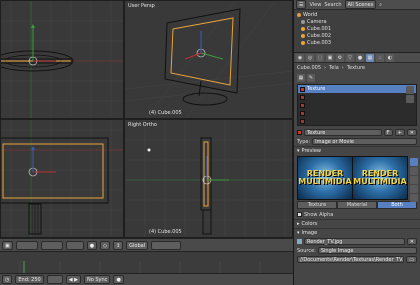 This screenshot has width=420, height=285. What do you see at coordinates (315, 5) in the screenshot?
I see `outliner-view-menu: View` at bounding box center [315, 5].